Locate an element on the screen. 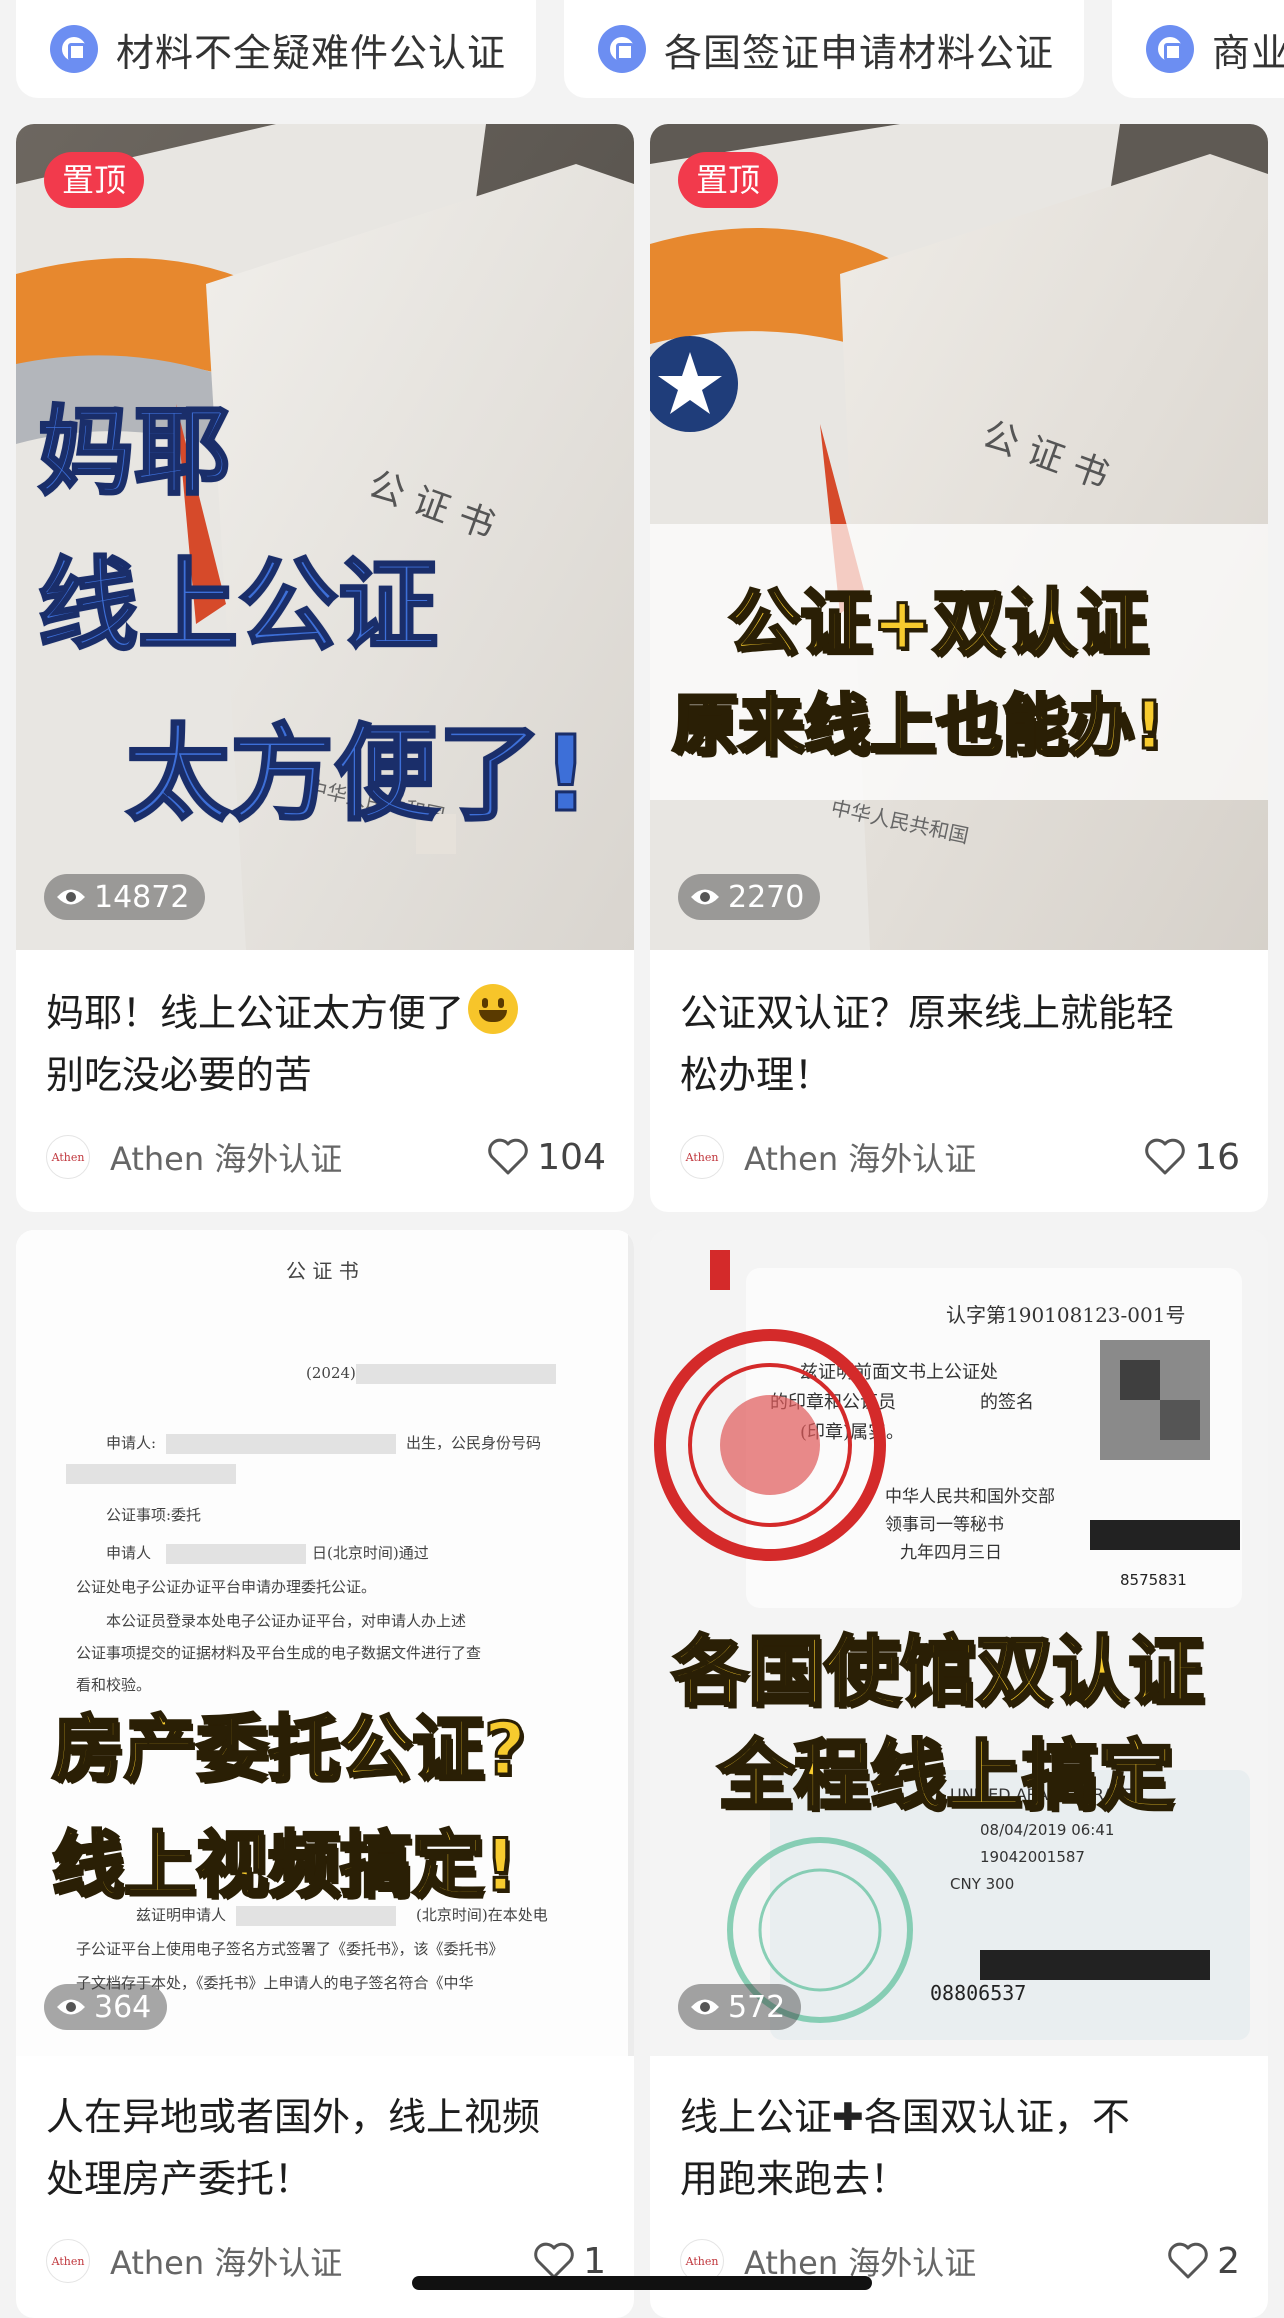  cover-overlay-line-1: 公证+双认证 is located at coordinates (937, 623).